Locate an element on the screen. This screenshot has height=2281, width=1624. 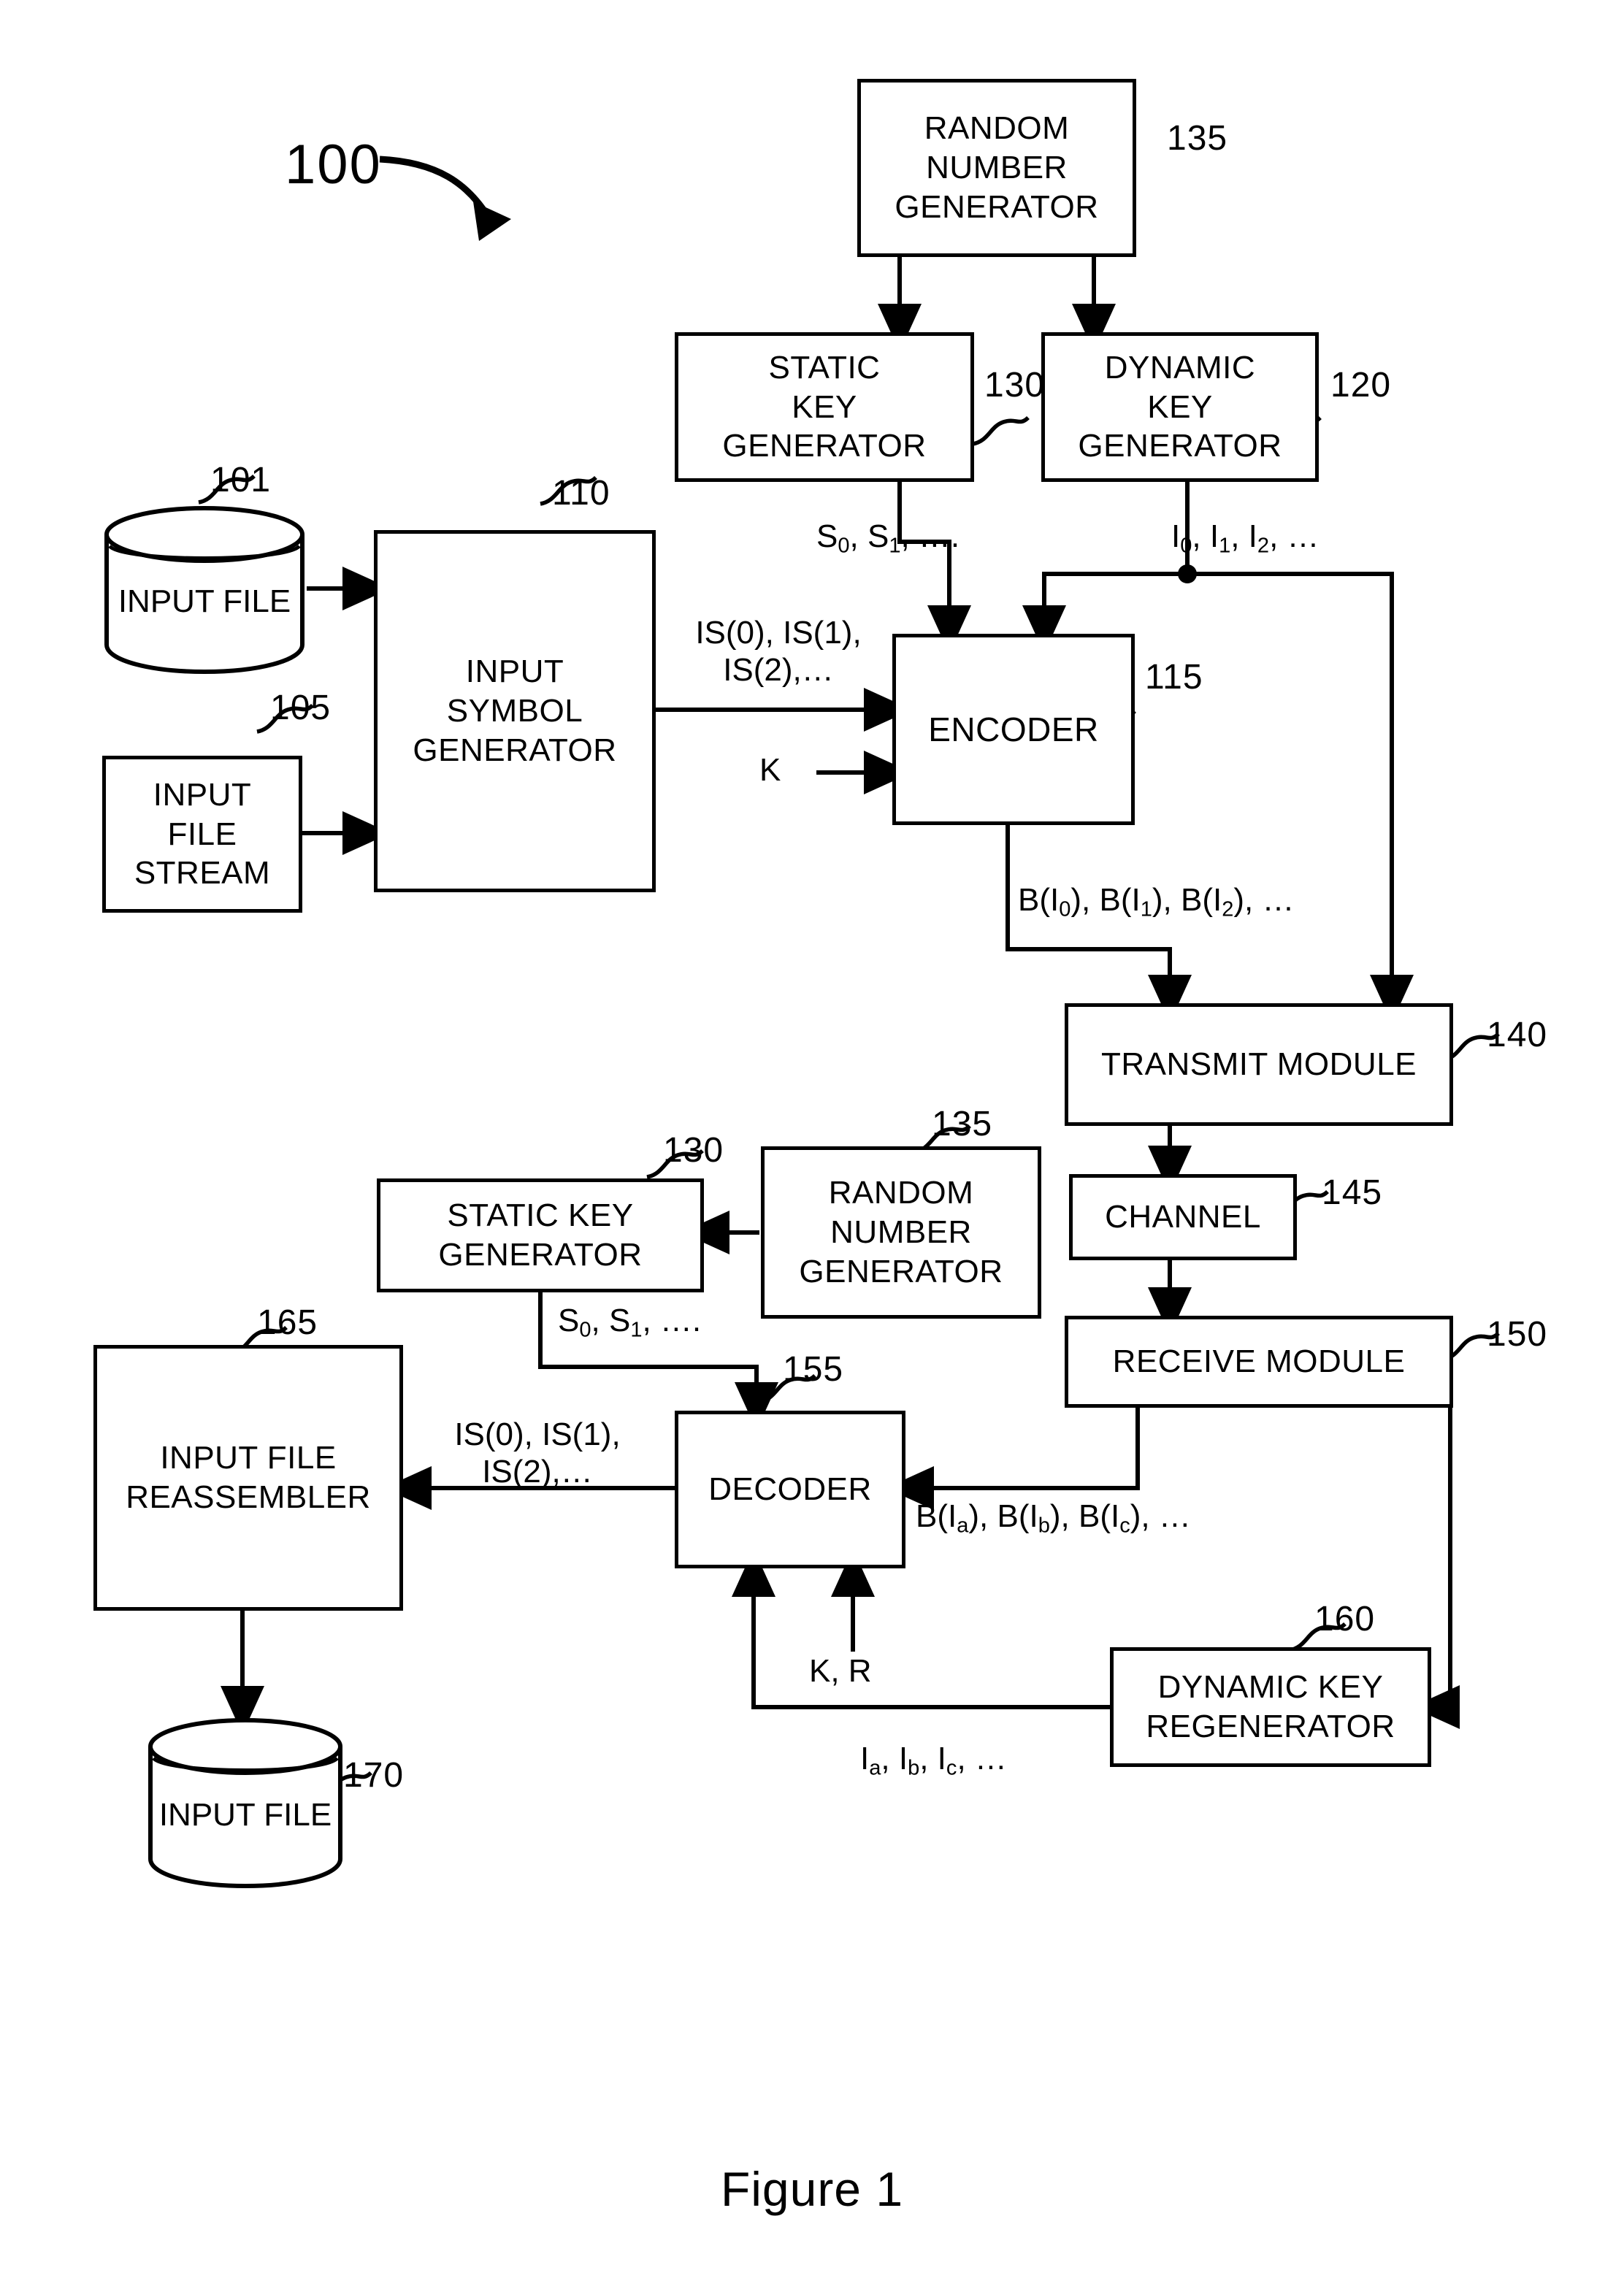
block-input-file-reassembler: INPUT FILE REASSEMBLER is located at coordinates (248, 1478).